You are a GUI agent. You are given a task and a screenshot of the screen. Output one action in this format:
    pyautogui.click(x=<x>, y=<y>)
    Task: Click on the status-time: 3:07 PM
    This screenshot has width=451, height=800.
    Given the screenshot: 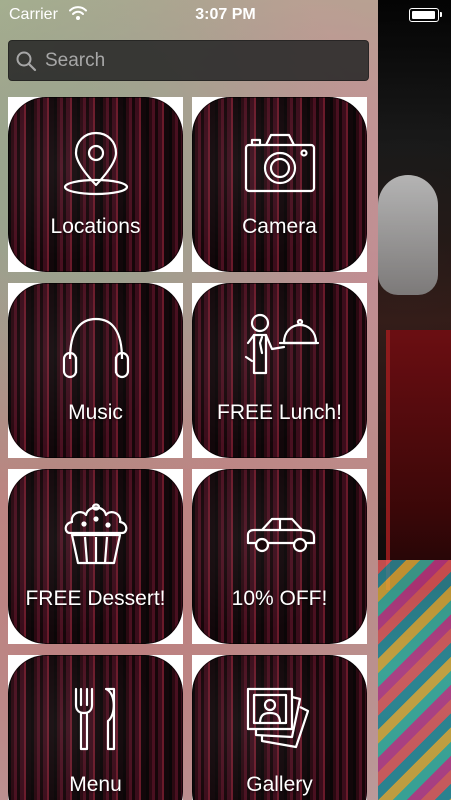 What is the action you would take?
    pyautogui.click(x=225, y=14)
    